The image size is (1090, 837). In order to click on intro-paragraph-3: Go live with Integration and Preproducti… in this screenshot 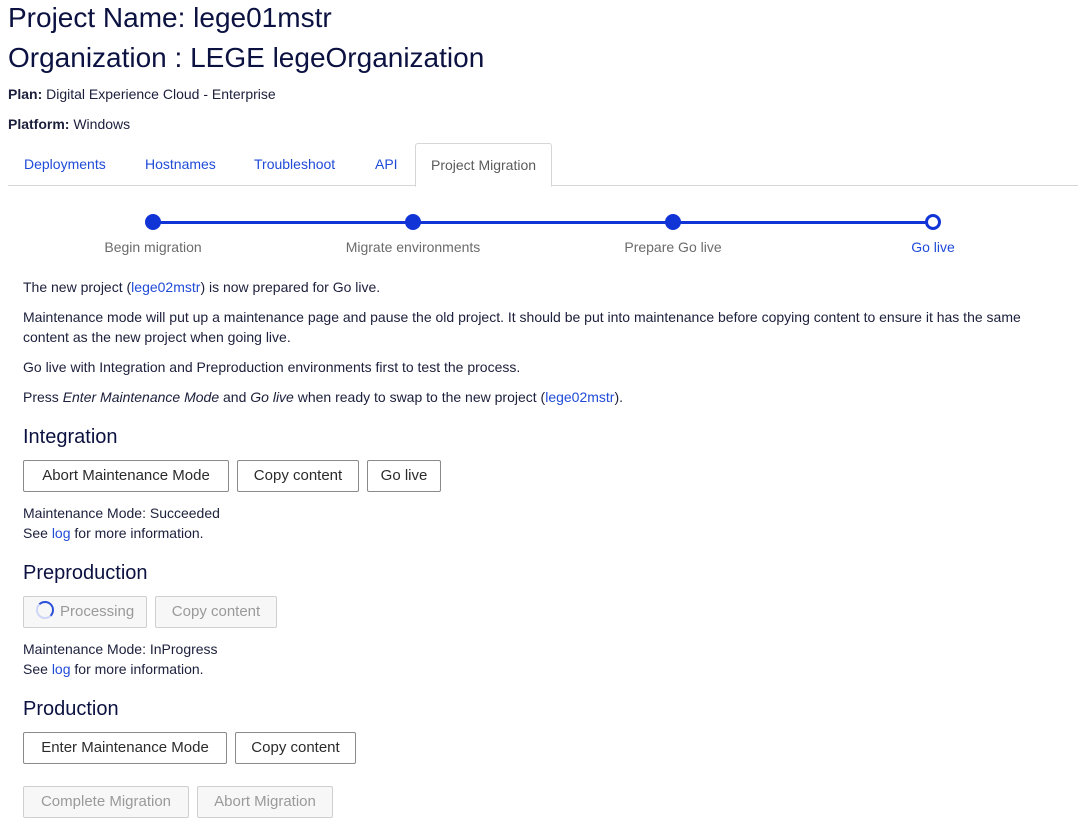, I will do `click(272, 367)`.